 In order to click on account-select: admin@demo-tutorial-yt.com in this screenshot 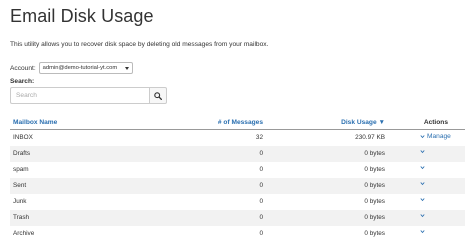, I will do `click(85, 68)`.